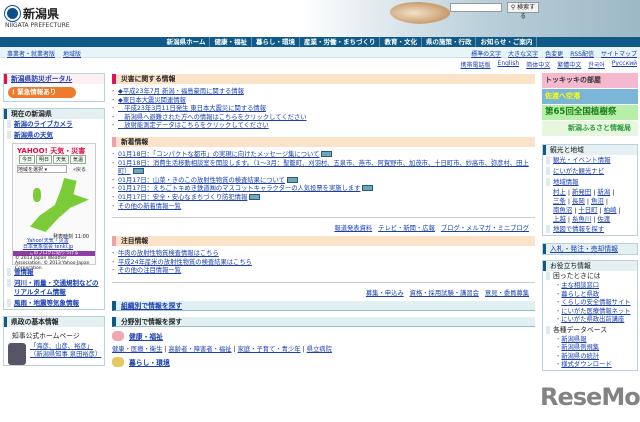 The width and height of the screenshot is (640, 422). Describe the element at coordinates (320, 18) in the screenshot. I see `header: 新潟県 NIIGATA PREFECTURE ⚲ 検索する` at that location.